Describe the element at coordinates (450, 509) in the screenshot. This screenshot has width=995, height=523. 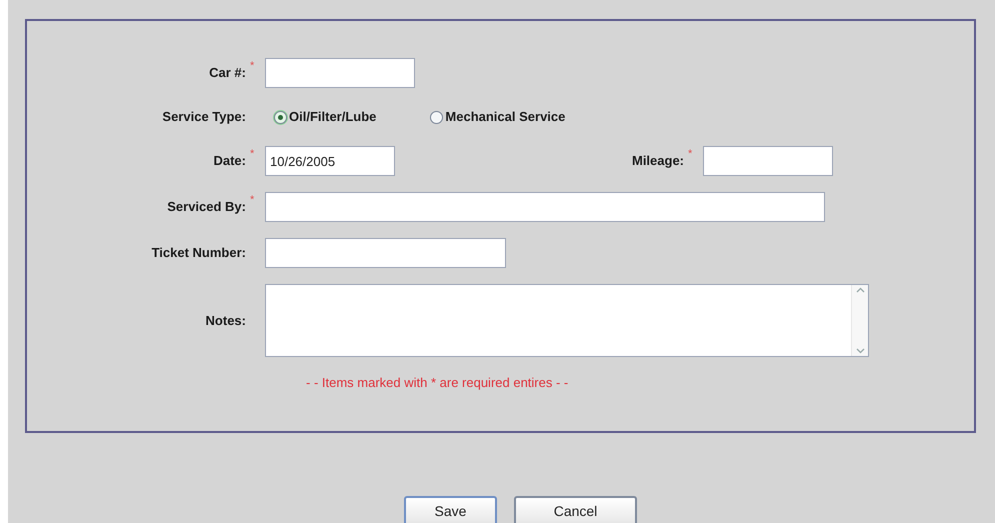
I see `button: Save` at that location.